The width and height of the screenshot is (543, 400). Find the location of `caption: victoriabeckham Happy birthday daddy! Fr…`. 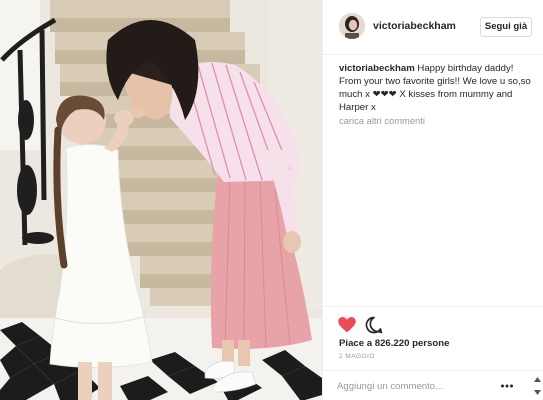

caption: victoriabeckham Happy birthday daddy! Fr… is located at coordinates (437, 88).